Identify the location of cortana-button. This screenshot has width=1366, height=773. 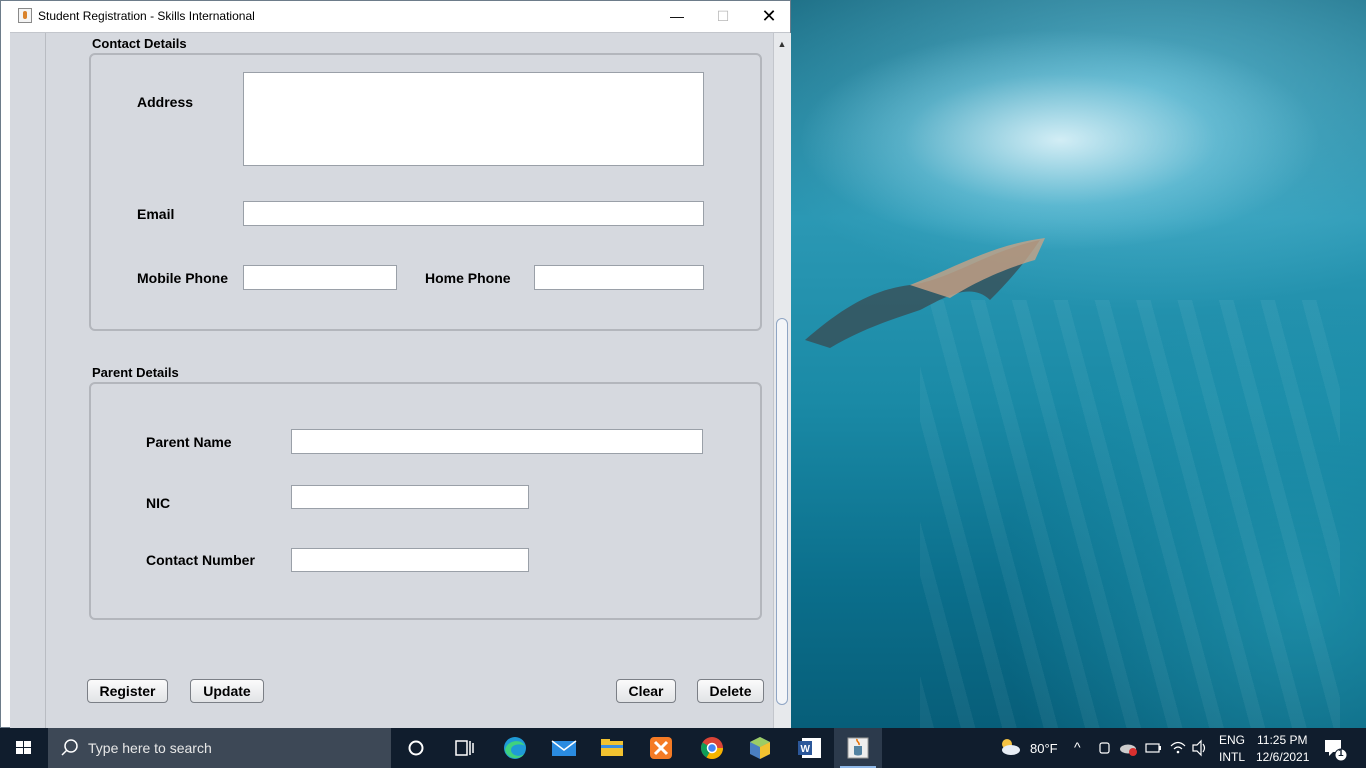
(416, 748).